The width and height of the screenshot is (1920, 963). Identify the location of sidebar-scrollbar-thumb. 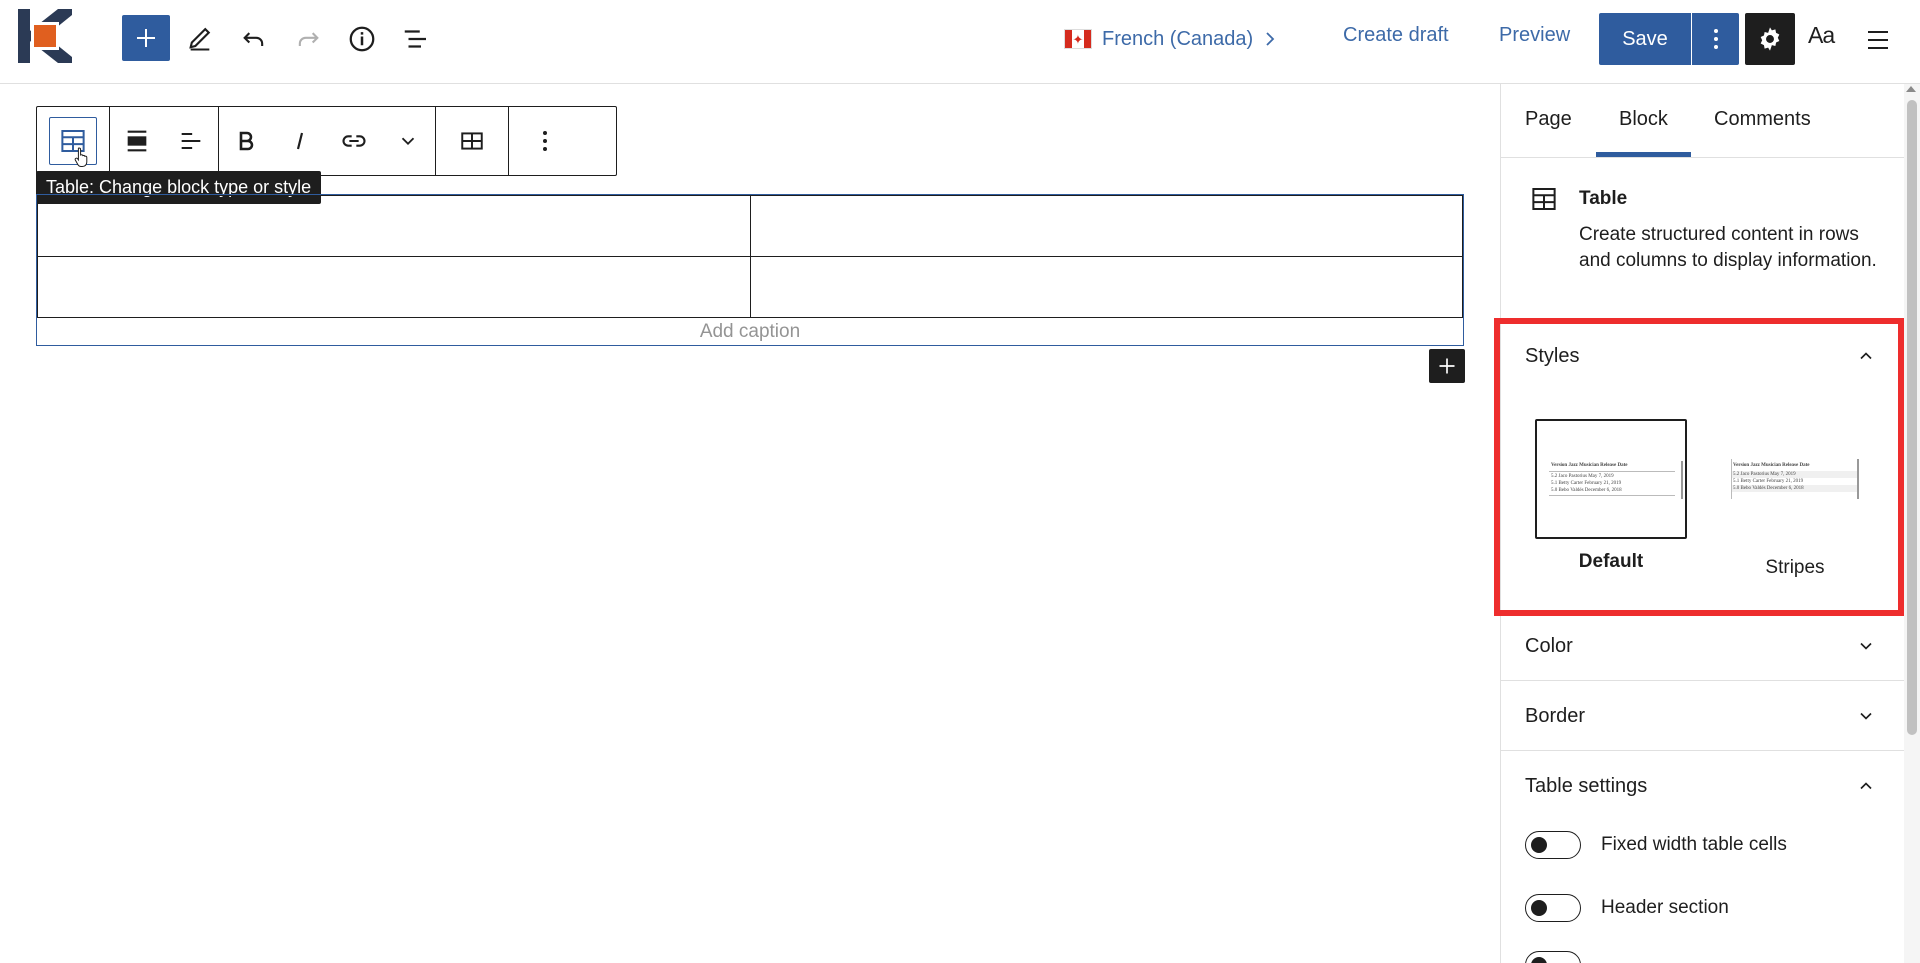
(1912, 417).